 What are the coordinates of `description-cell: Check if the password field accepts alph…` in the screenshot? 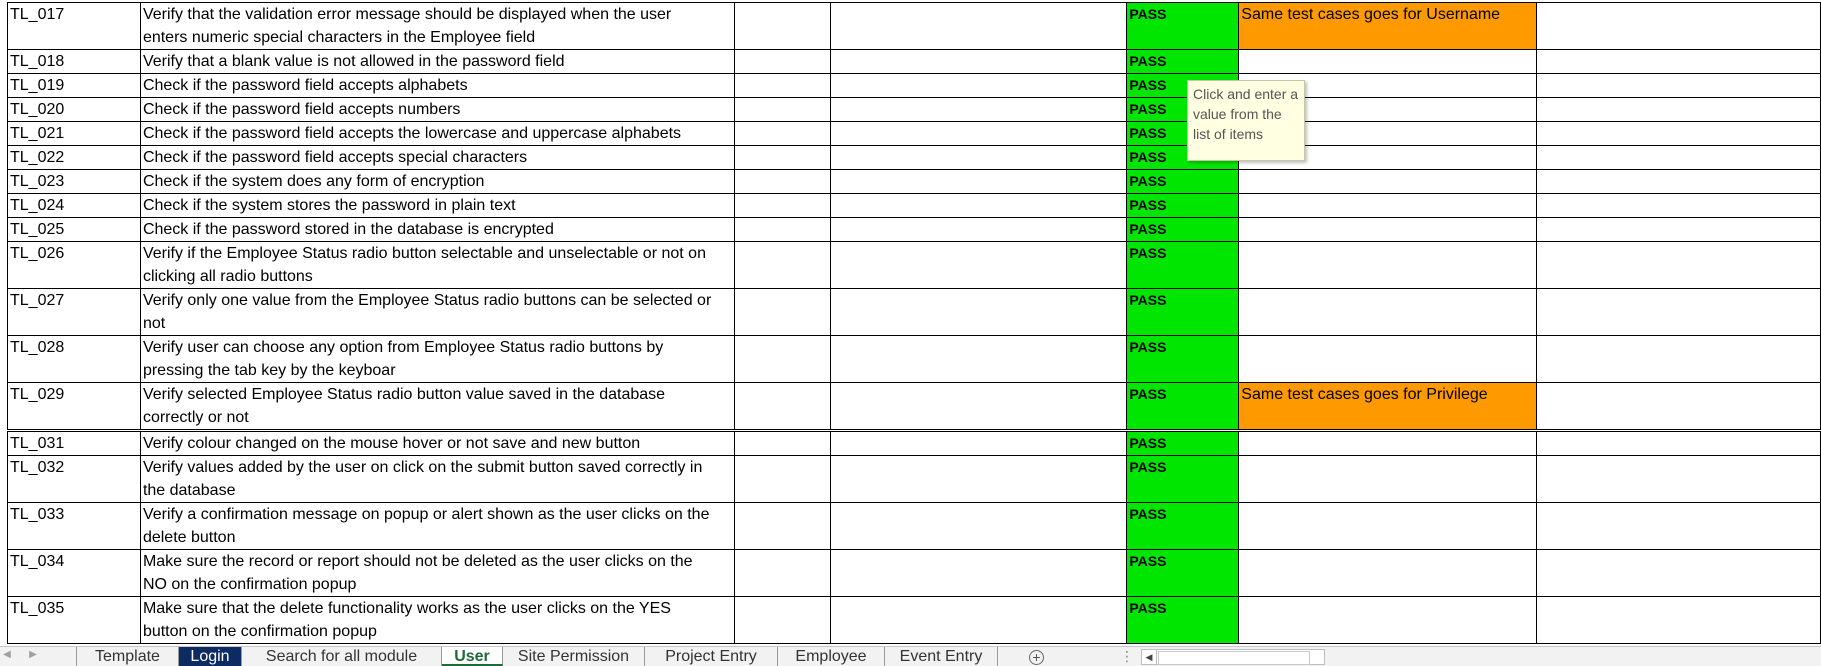 It's located at (437, 85).